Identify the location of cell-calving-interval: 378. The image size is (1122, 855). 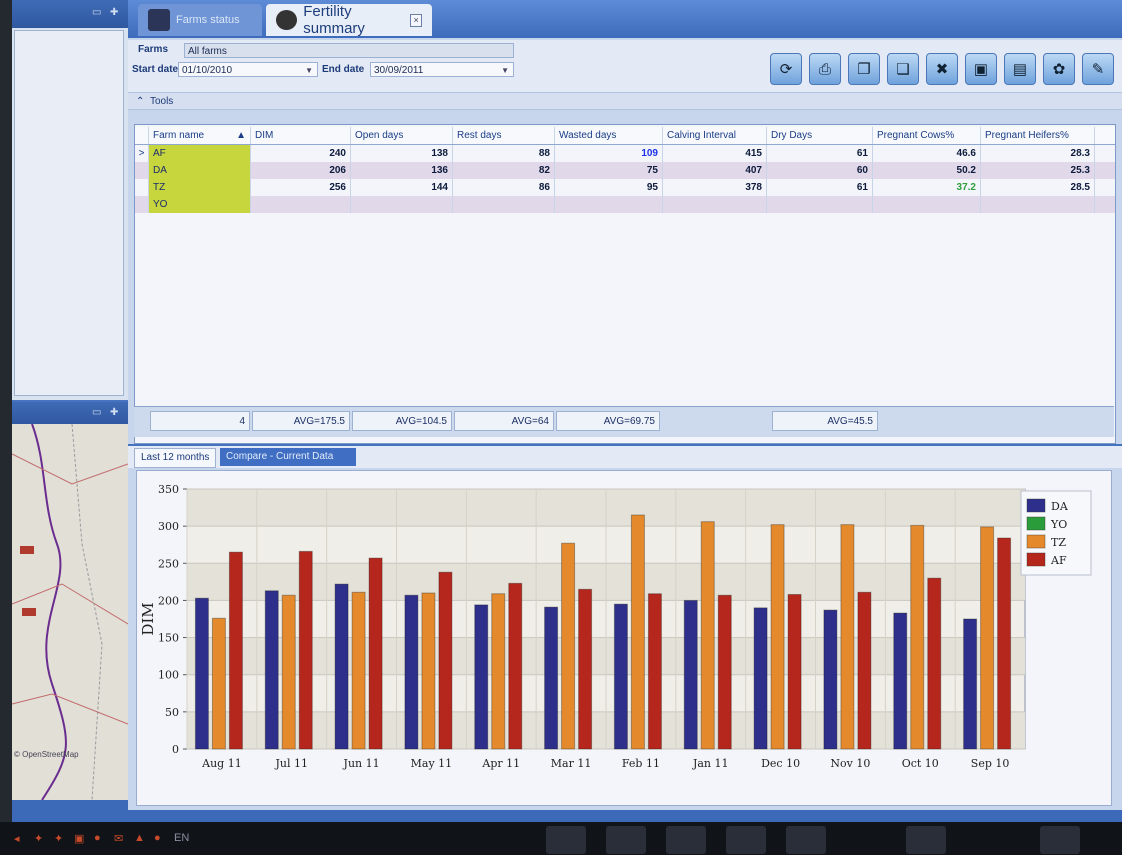
(715, 187).